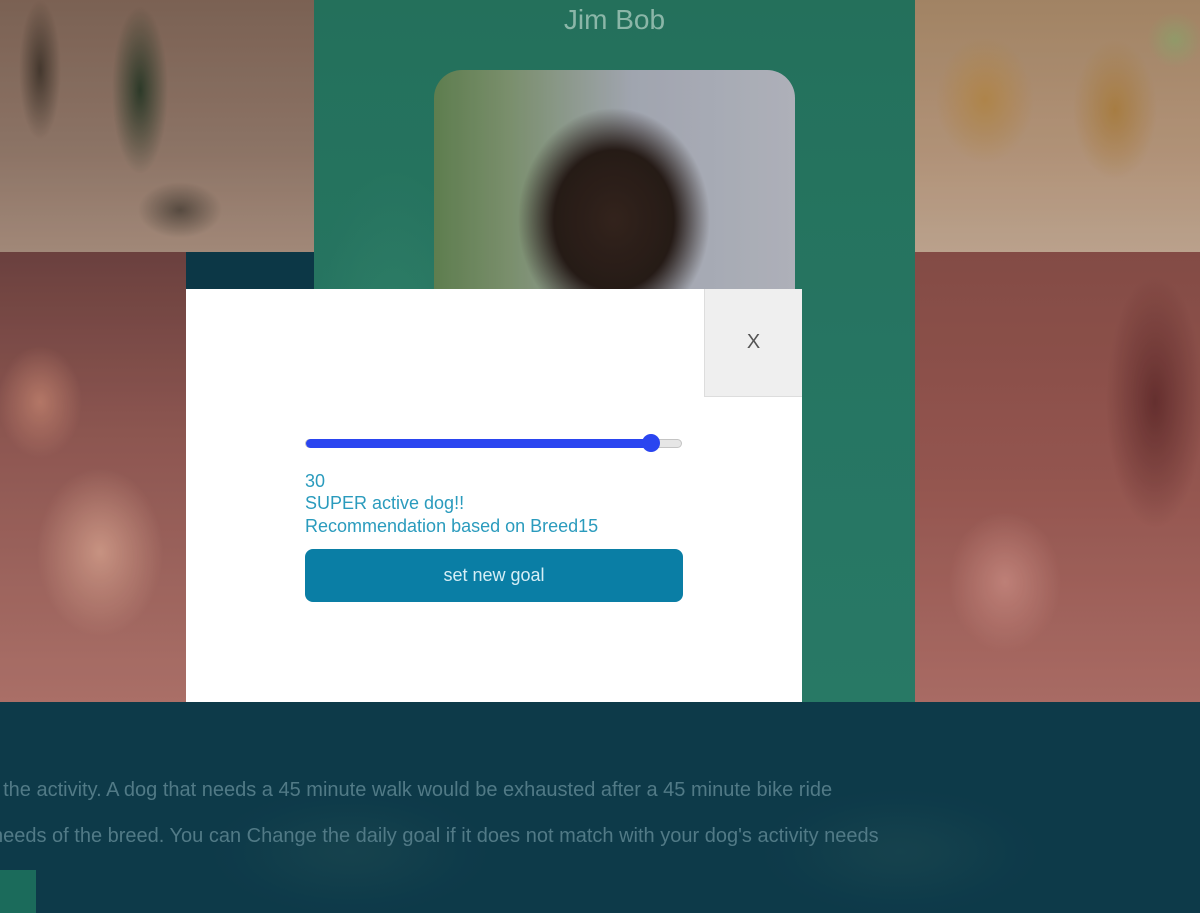 The width and height of the screenshot is (1200, 913). I want to click on activity-level-label: SUPER active dog!!, so click(385, 503).